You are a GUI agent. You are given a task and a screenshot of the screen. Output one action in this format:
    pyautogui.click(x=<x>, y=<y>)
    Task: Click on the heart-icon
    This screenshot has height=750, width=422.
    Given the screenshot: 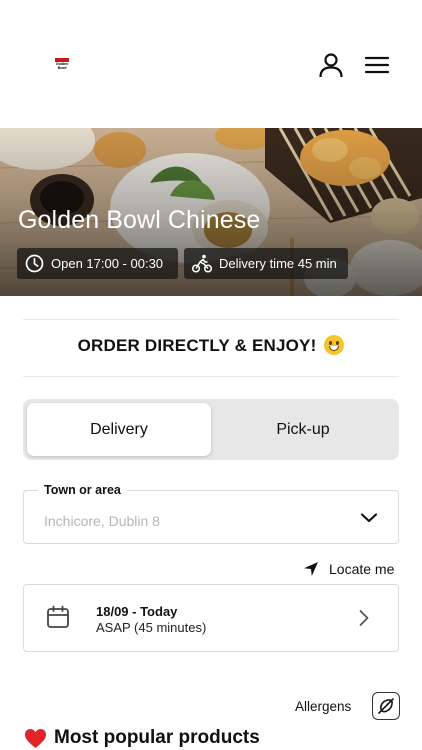 What is the action you would take?
    pyautogui.click(x=35, y=738)
    